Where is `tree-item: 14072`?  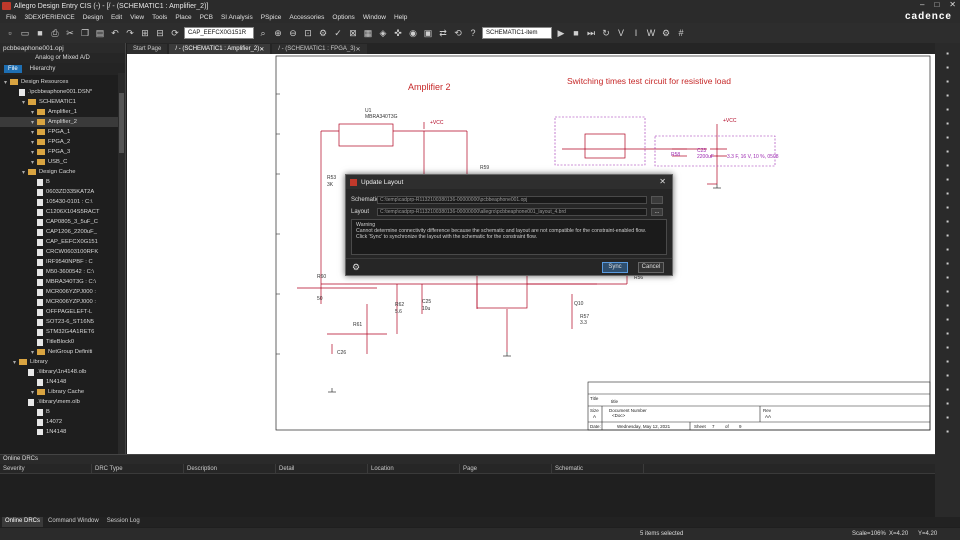
tree-item: 14072 is located at coordinates (62, 422).